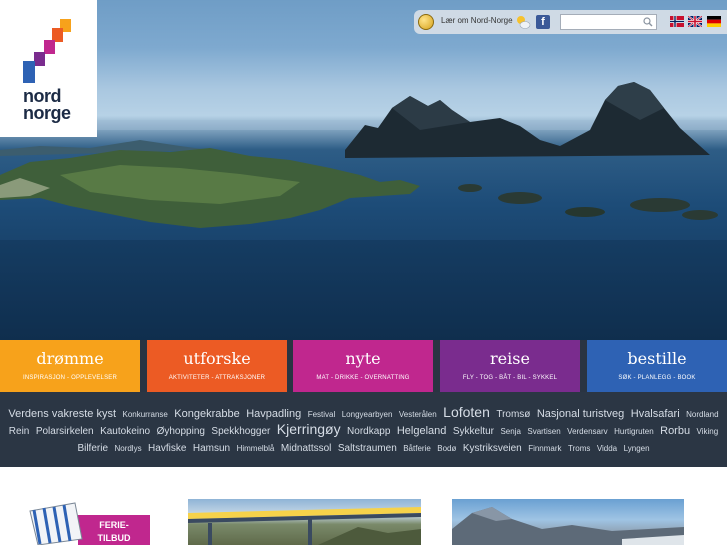 This screenshot has width=727, height=545. What do you see at coordinates (47, 113) in the screenshot?
I see `logo-line-2: norge` at bounding box center [47, 113].